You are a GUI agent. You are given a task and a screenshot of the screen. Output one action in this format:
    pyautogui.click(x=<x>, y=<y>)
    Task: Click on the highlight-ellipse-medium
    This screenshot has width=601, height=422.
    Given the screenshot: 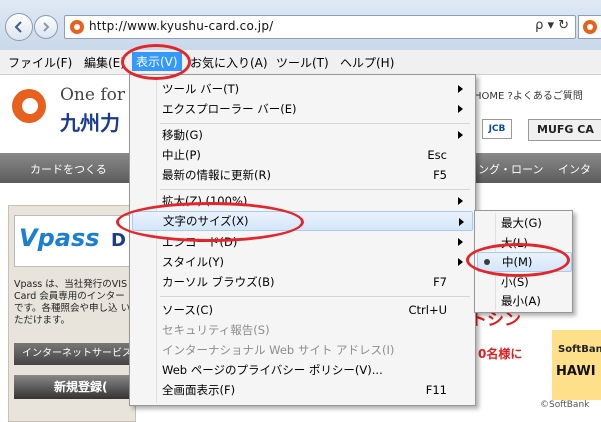 What is the action you would take?
    pyautogui.click(x=518, y=260)
    